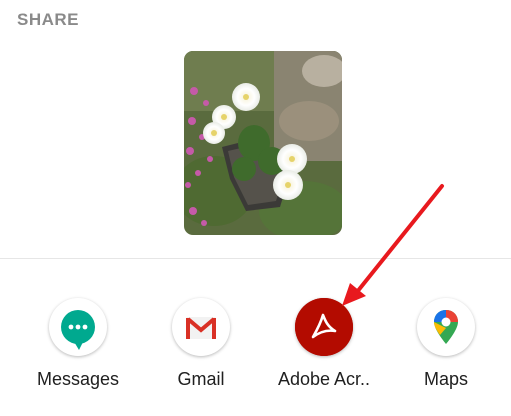 The height and width of the screenshot is (416, 511). I want to click on share-target-label: Messages, so click(78, 379).